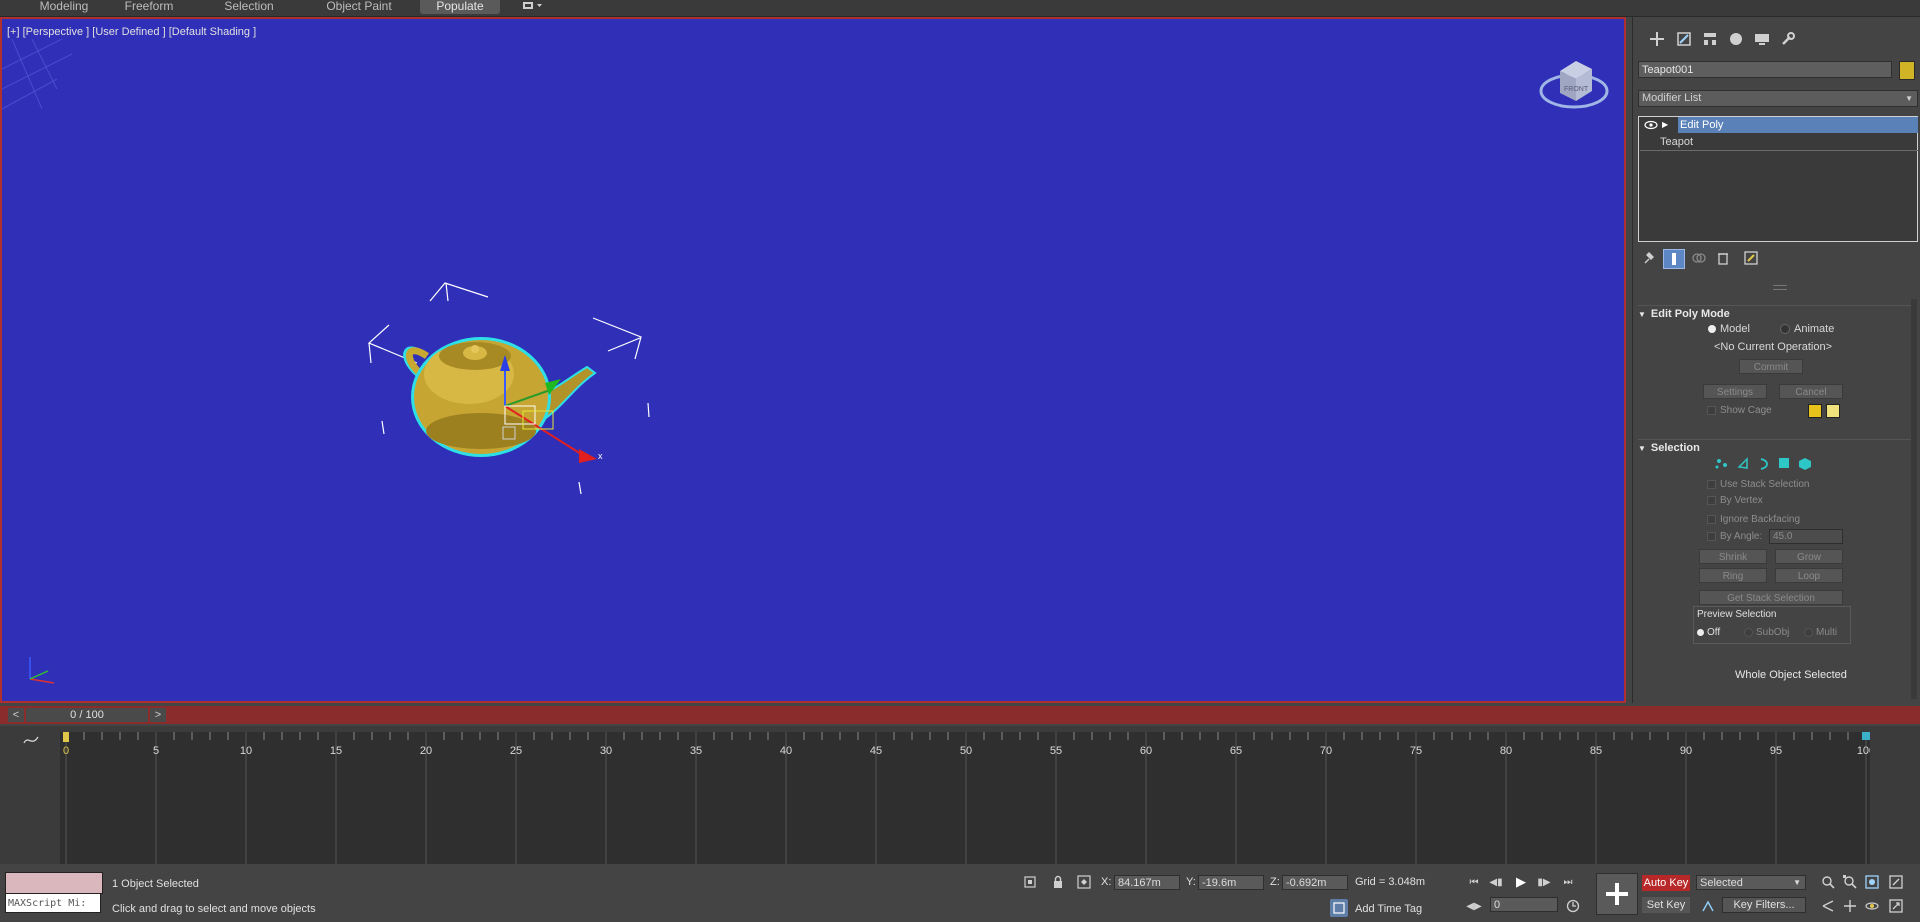 Image resolution: width=1920 pixels, height=922 pixels. I want to click on default-in-out-tangents-button, so click(1708, 906).